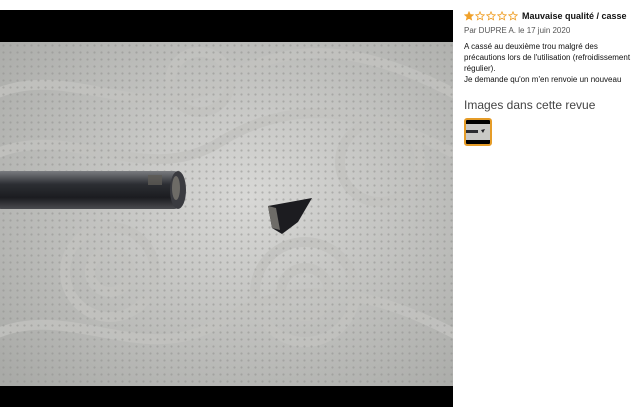 Image resolution: width=640 pixels, height=415 pixels. I want to click on review-body-line: régulier)., so click(480, 68).